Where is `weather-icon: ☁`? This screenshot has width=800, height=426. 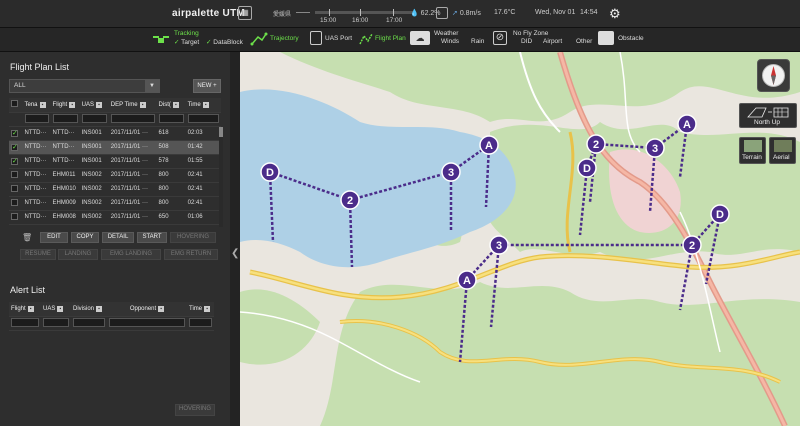
weather-icon: ☁ is located at coordinates (420, 38).